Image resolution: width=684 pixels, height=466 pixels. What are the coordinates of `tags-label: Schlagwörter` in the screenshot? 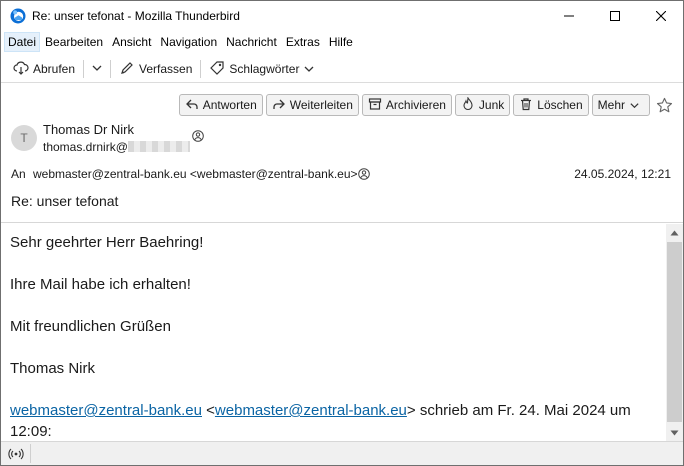 It's located at (264, 69).